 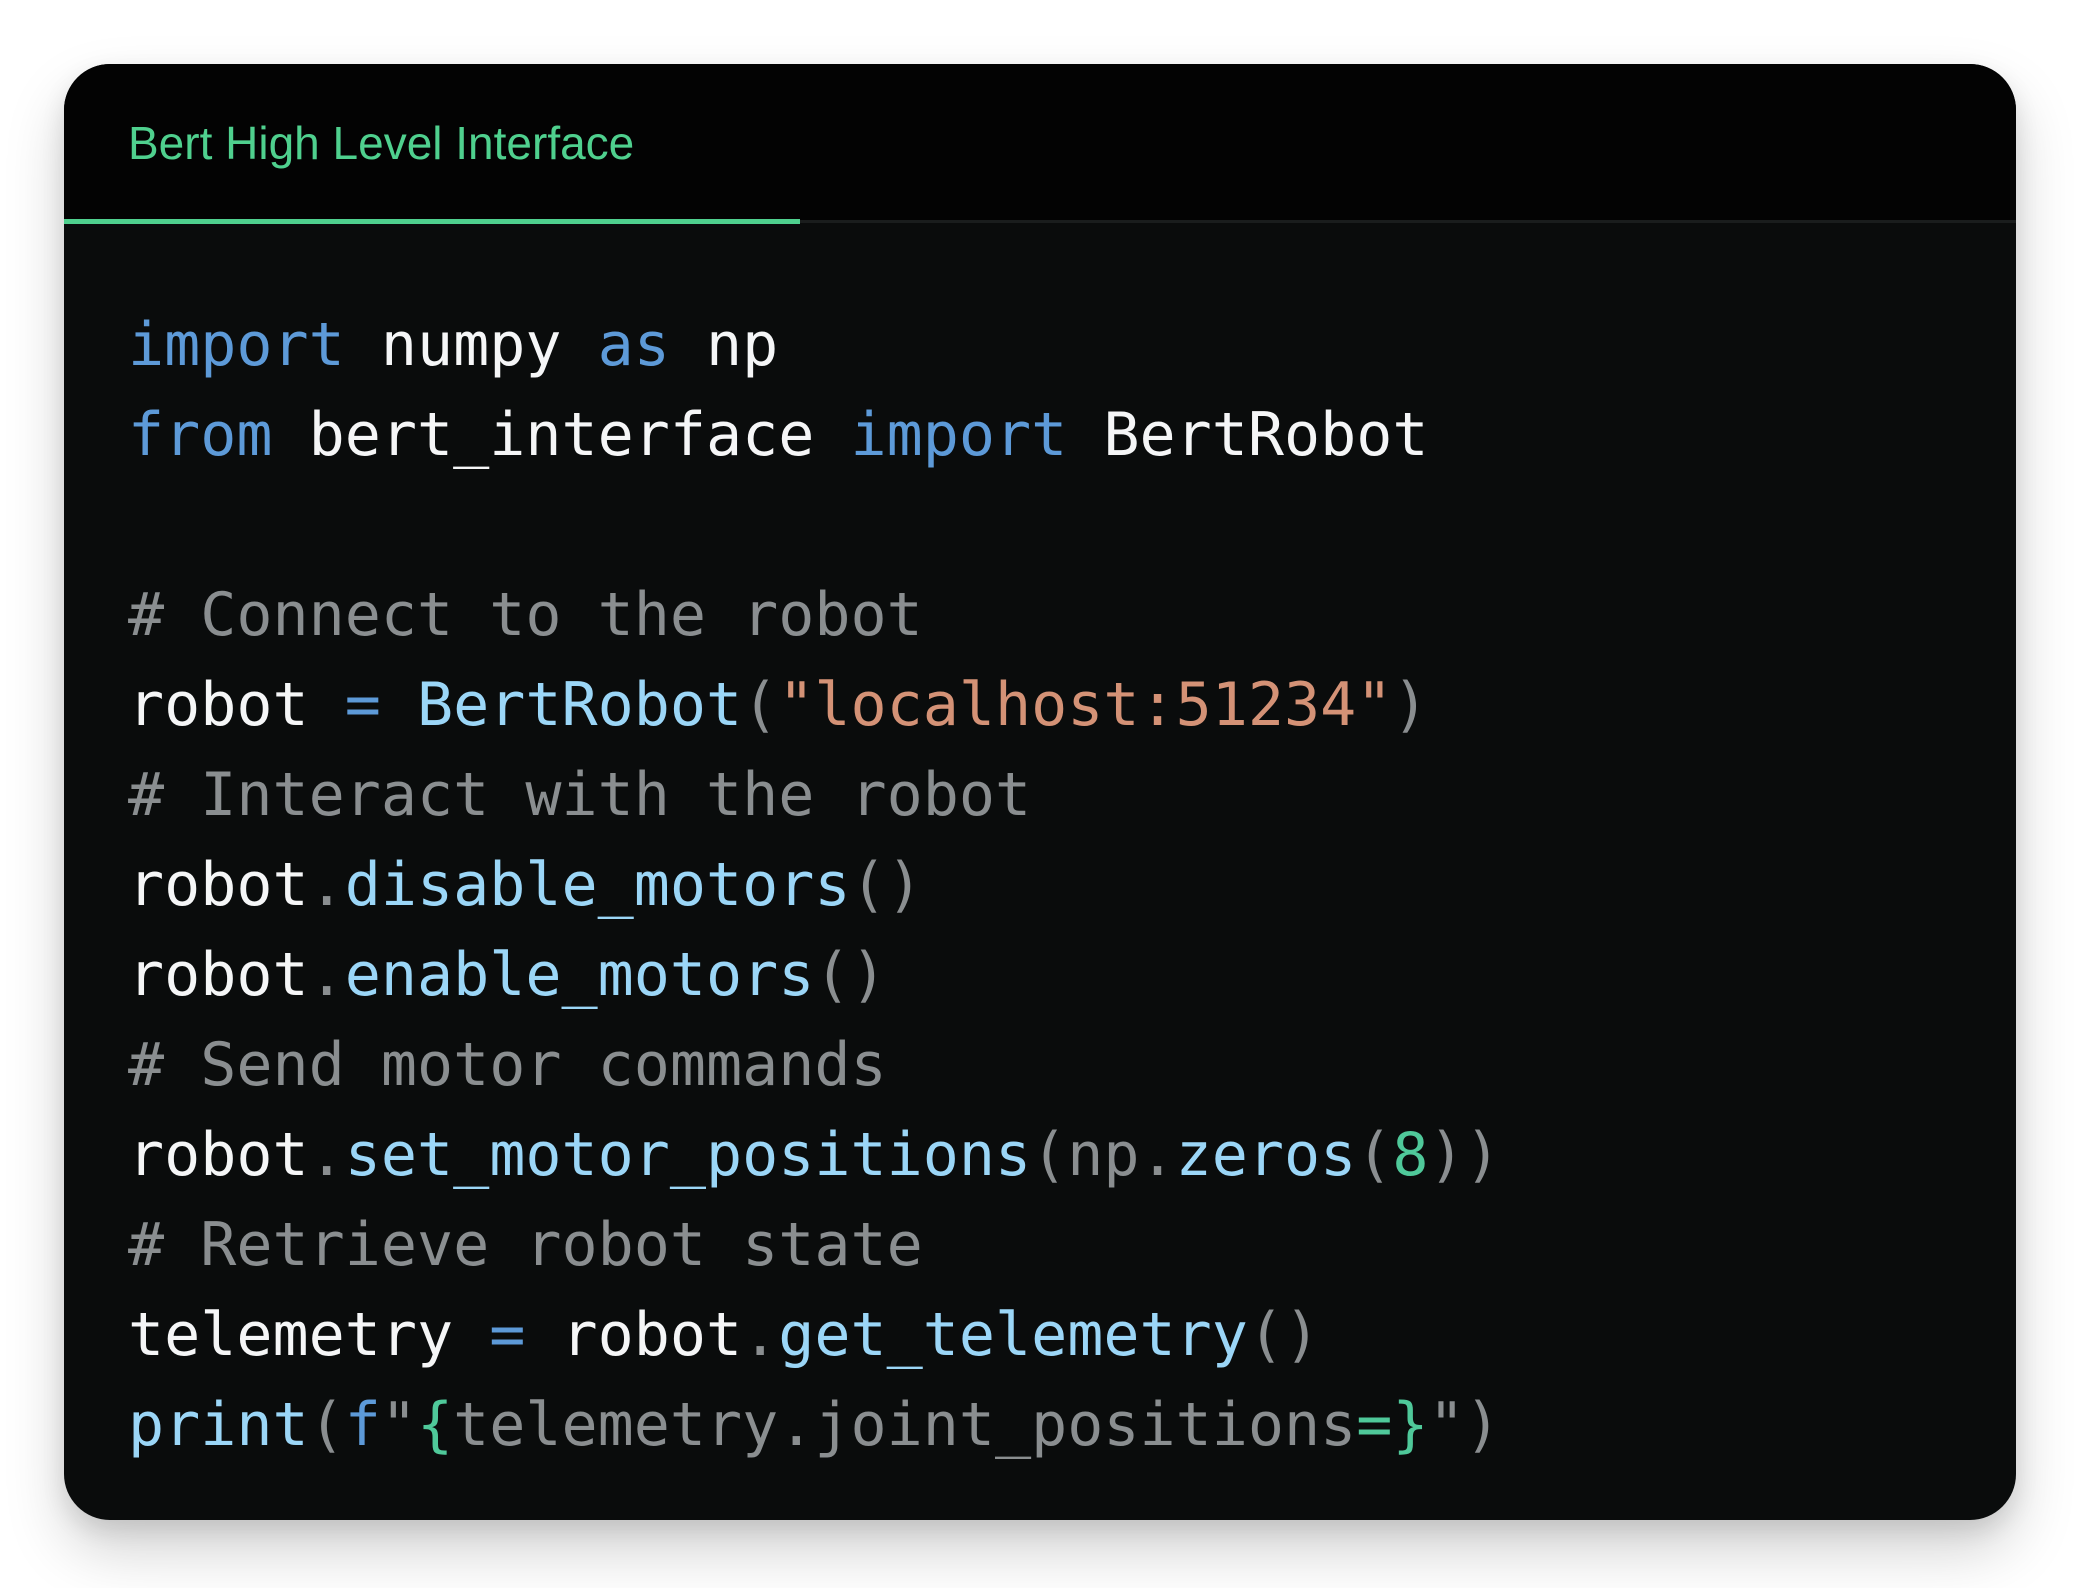 What do you see at coordinates (309, 1335) in the screenshot?
I see `code-token-plain: telemetry` at bounding box center [309, 1335].